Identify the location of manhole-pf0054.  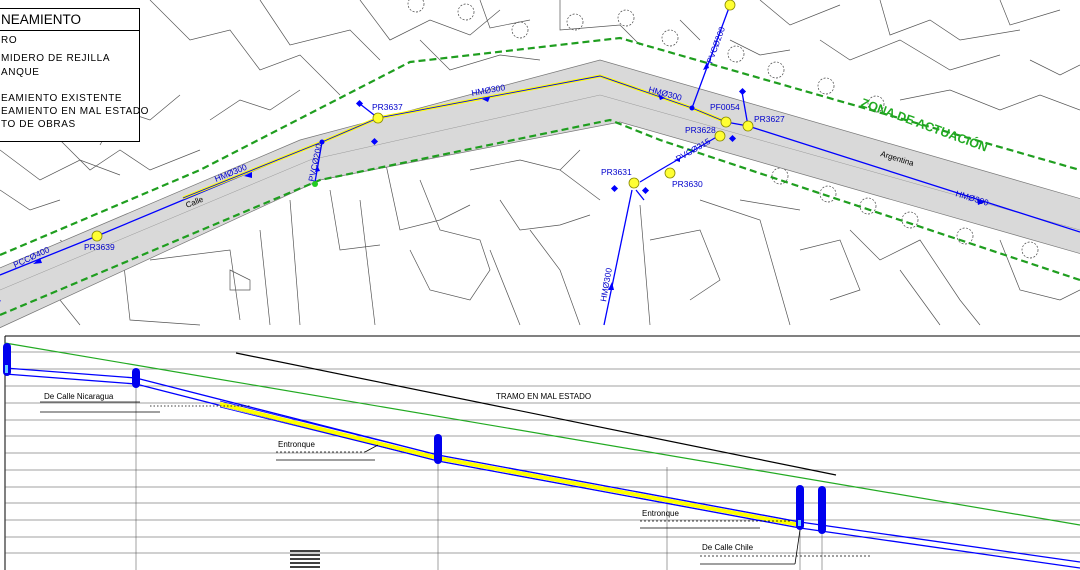
(726, 122).